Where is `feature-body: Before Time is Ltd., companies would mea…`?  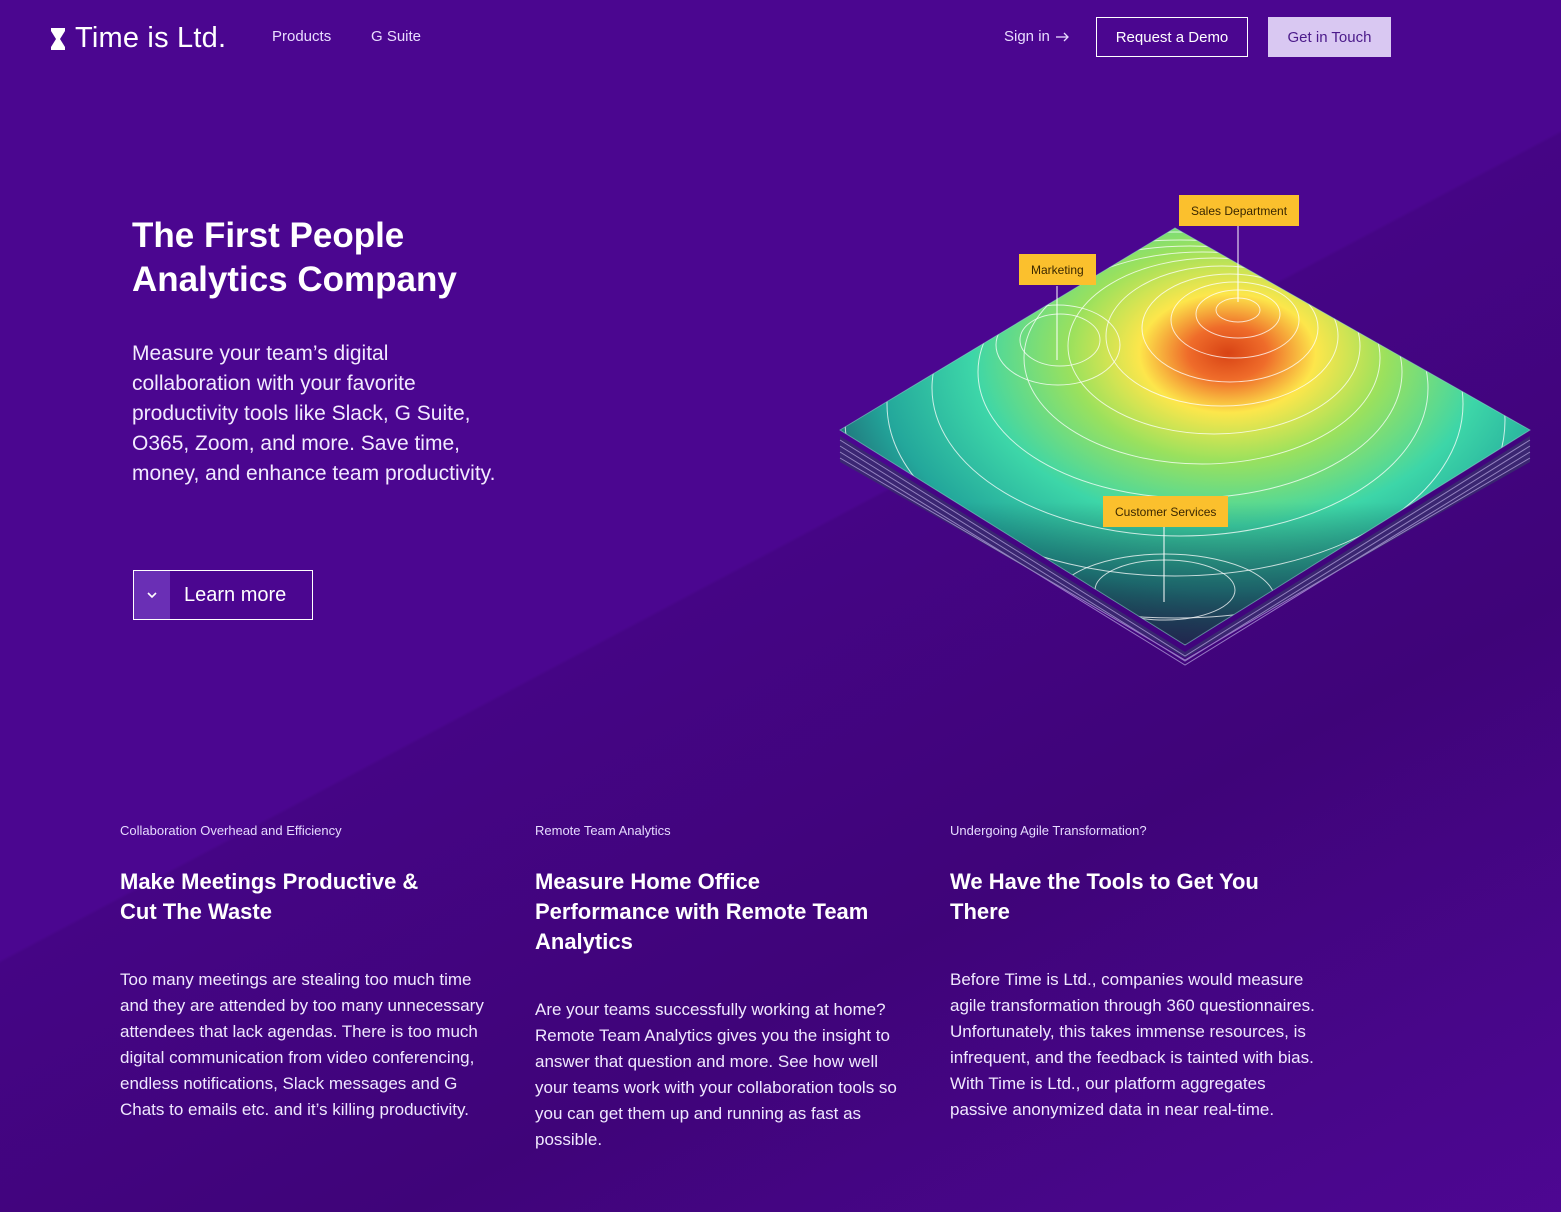
feature-body: Before Time is Ltd., companies would mea… is located at coordinates (1132, 1044).